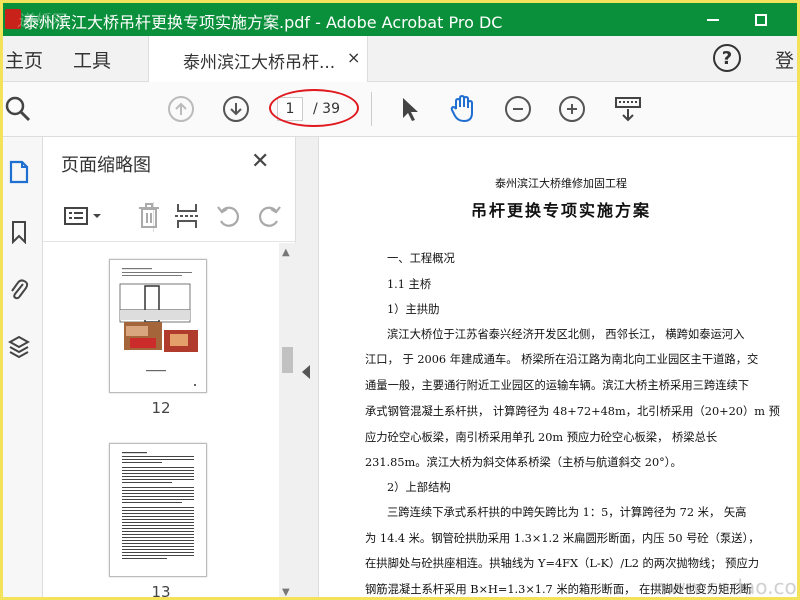 Image resolution: width=800 pixels, height=600 pixels. I want to click on page-thumbnails-icon, so click(19, 172).